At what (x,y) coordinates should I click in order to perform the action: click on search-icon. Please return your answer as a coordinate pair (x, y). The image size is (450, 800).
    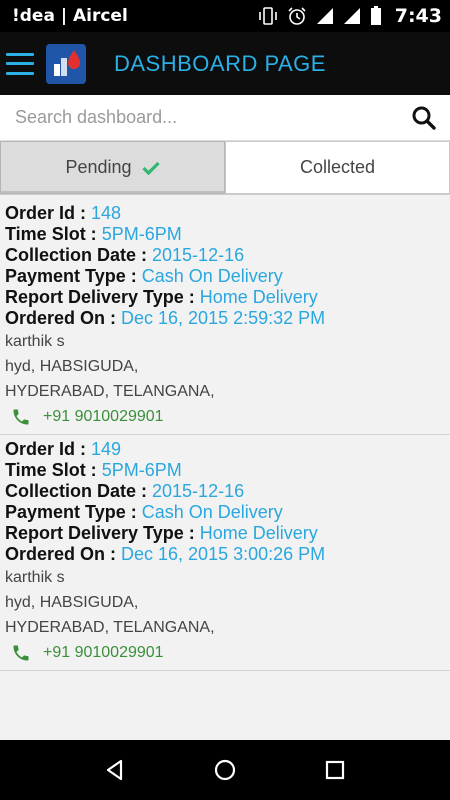
    Looking at the image, I should click on (424, 118).